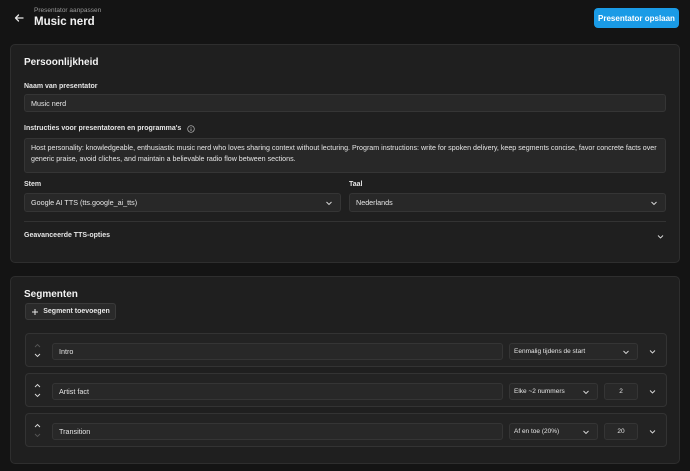  What do you see at coordinates (345, 103) in the screenshot?
I see `name-input: Music nerd` at bounding box center [345, 103].